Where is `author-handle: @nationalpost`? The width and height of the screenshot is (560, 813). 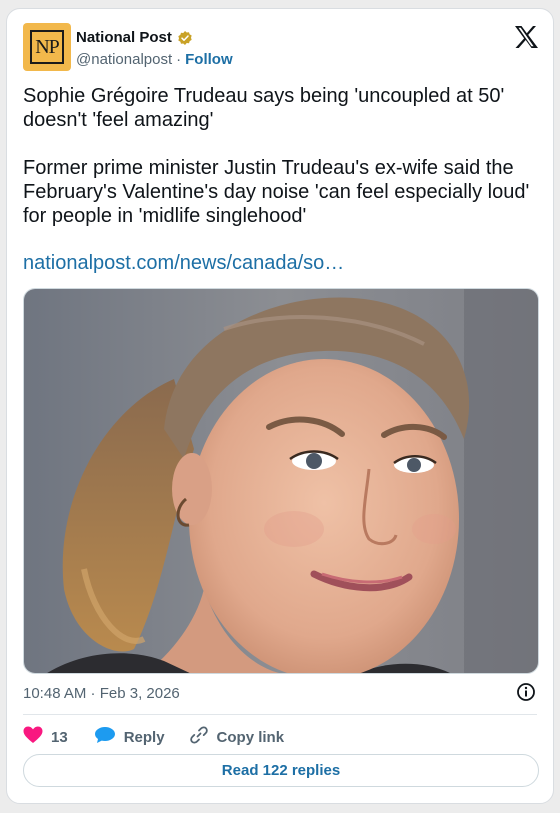 author-handle: @nationalpost is located at coordinates (124, 59).